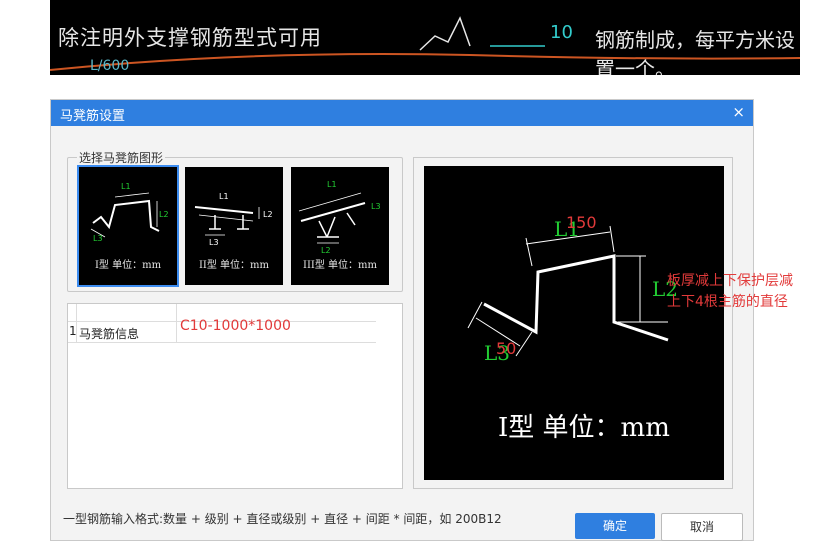  What do you see at coordinates (235, 396) in the screenshot?
I see `property-table: 1 马凳筋信息 C10-1000*1000` at bounding box center [235, 396].